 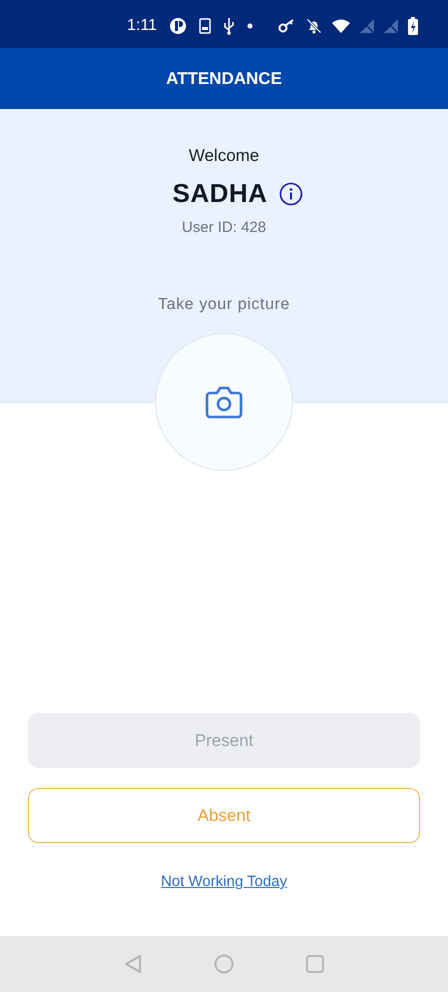 I want to click on app-title: ATTENDANCE, so click(x=224, y=78).